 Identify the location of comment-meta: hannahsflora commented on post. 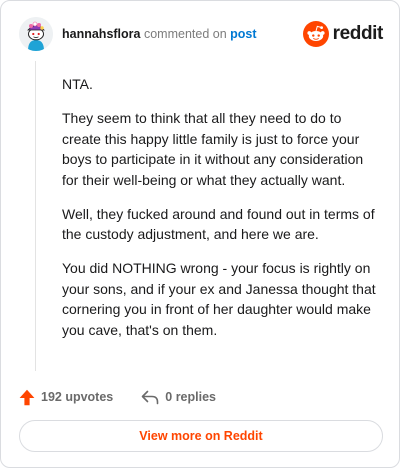
(159, 34).